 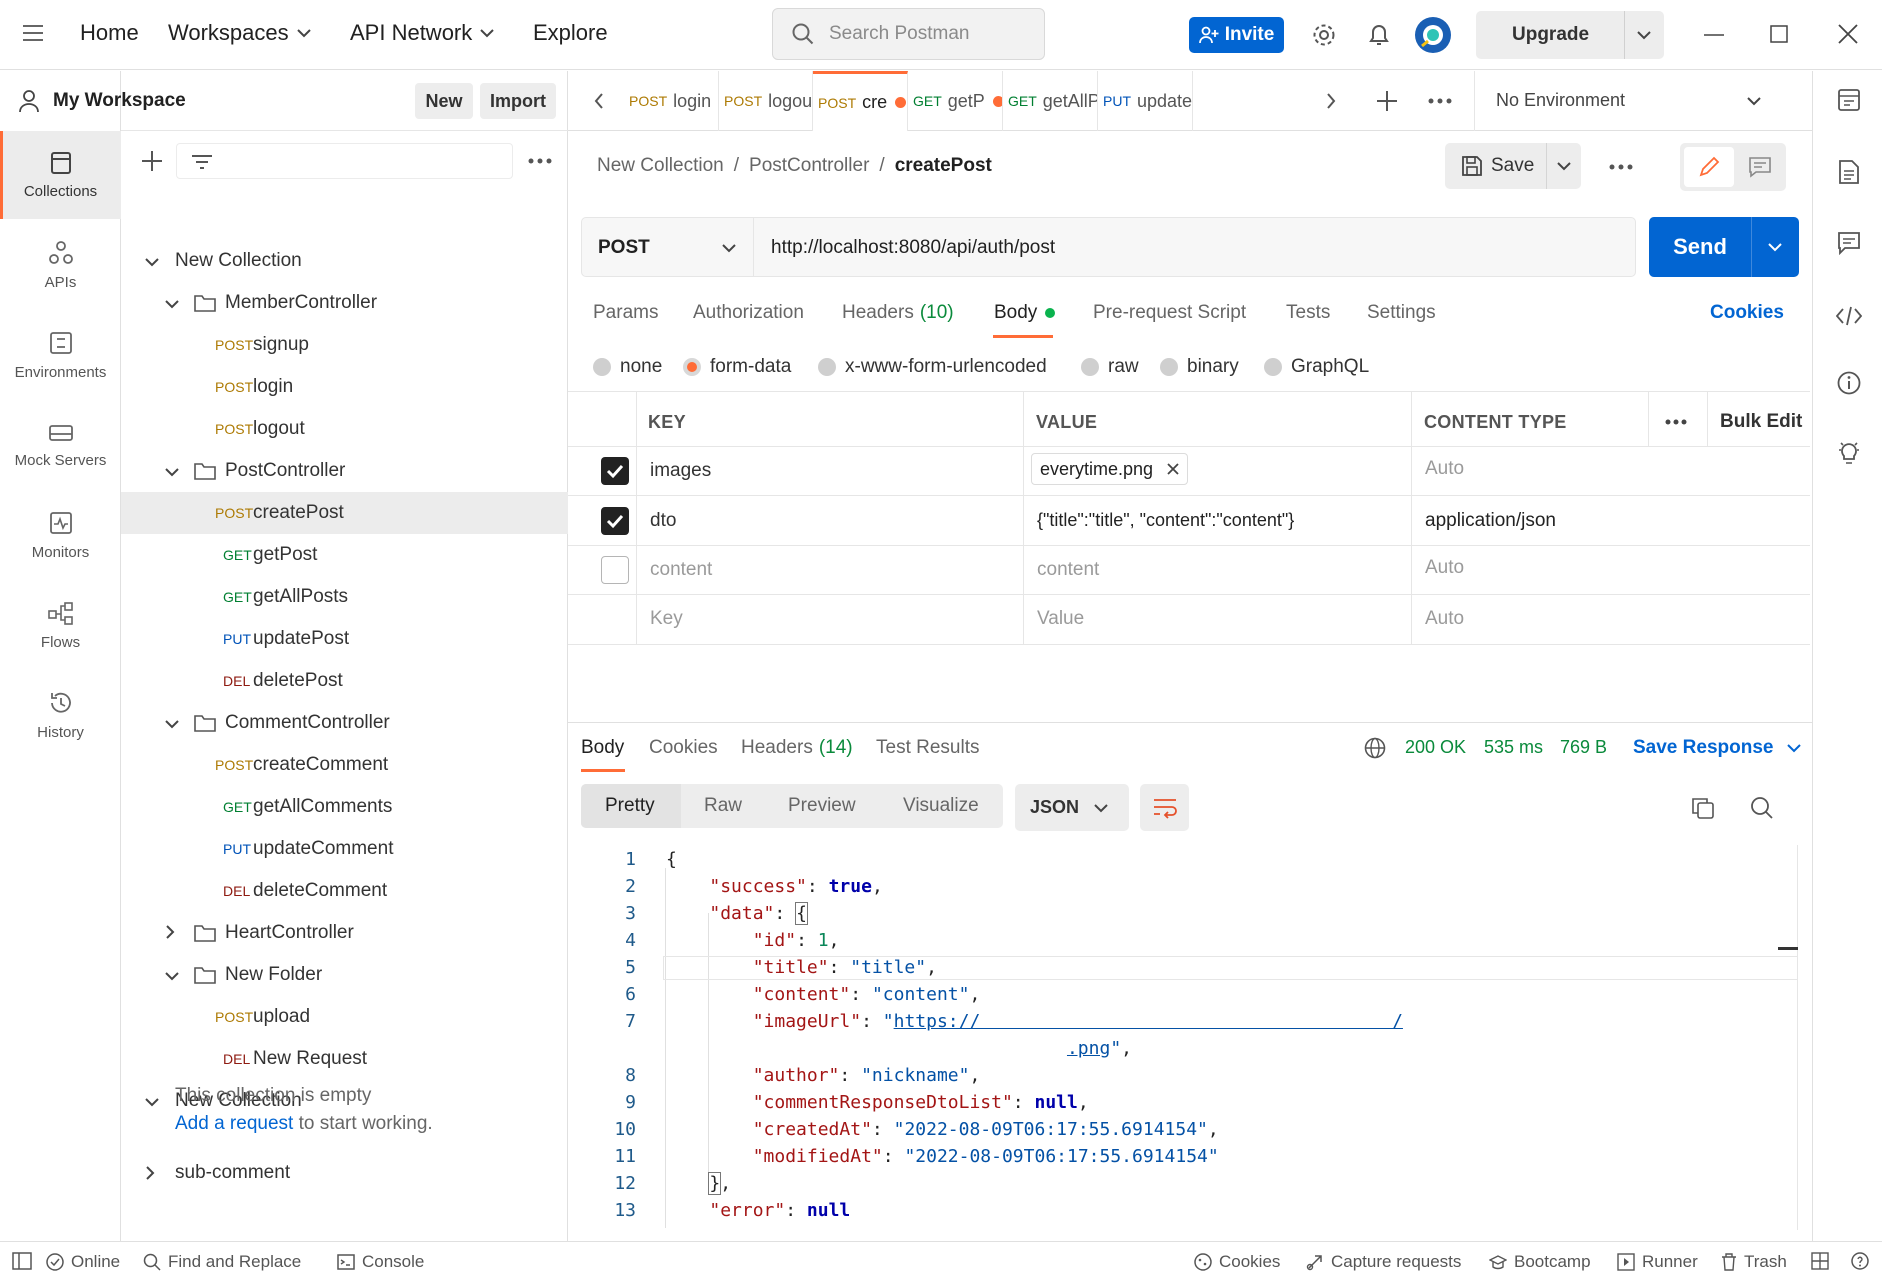 I want to click on breadcrumb-request: createPost, so click(x=943, y=166).